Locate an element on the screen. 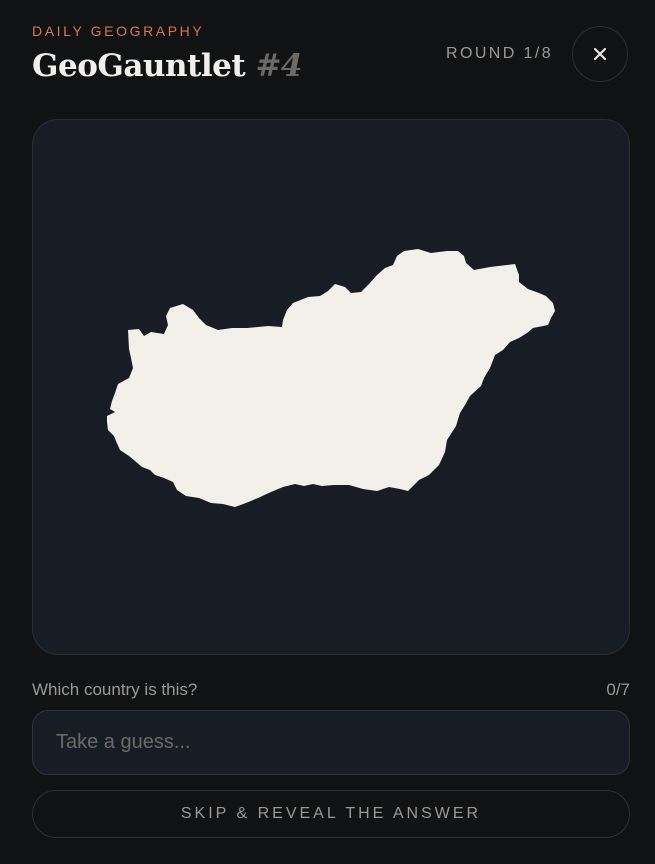  page-title: GeoGauntlet #4 is located at coordinates (167, 66).